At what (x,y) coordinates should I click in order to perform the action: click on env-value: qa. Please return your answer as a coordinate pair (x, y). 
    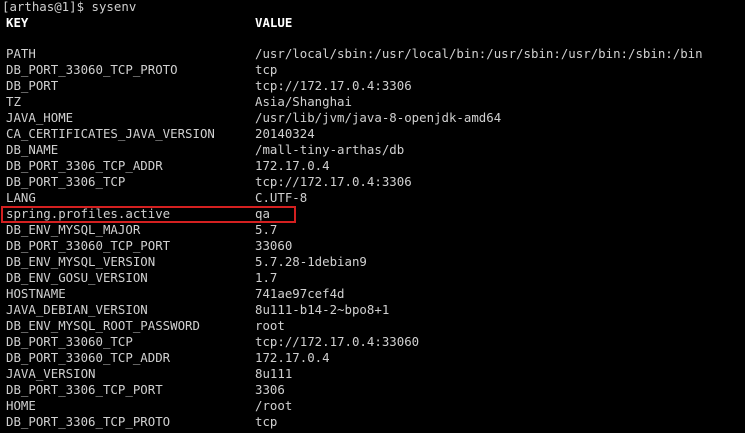
    Looking at the image, I should click on (262, 213).